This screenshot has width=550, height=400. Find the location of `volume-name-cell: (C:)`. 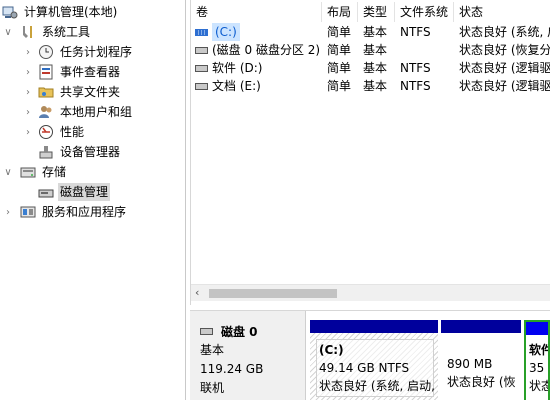

volume-name-cell: (C:) is located at coordinates (256, 32).